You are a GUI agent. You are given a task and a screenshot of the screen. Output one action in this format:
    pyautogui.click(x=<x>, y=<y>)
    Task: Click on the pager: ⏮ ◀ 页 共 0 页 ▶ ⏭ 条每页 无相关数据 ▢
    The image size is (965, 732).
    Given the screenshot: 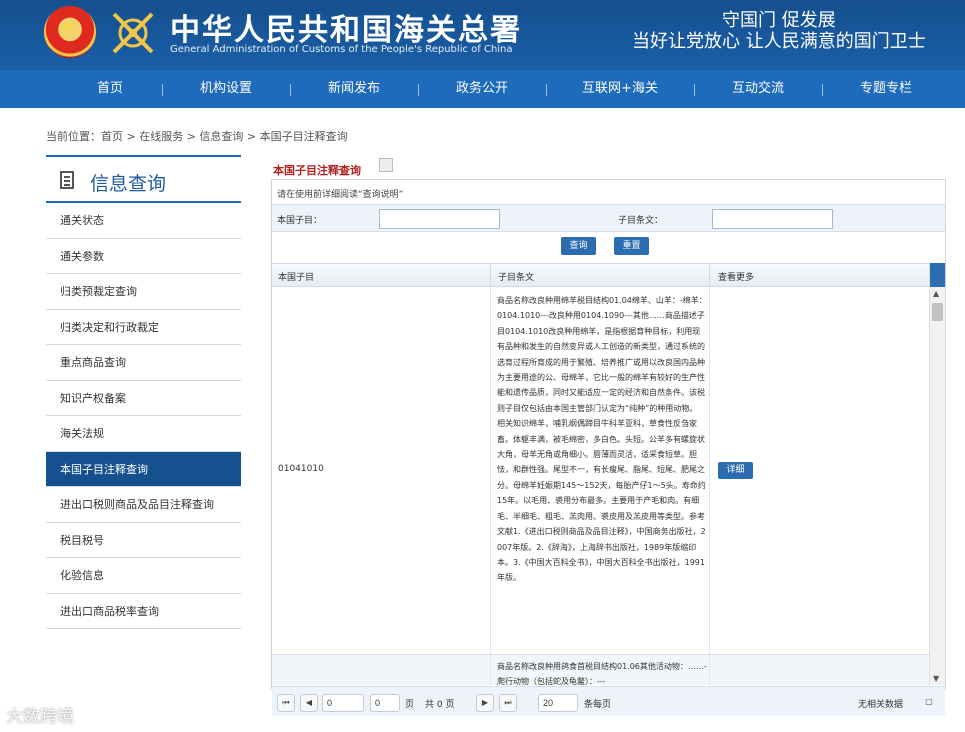 What is the action you would take?
    pyautogui.click(x=608, y=701)
    